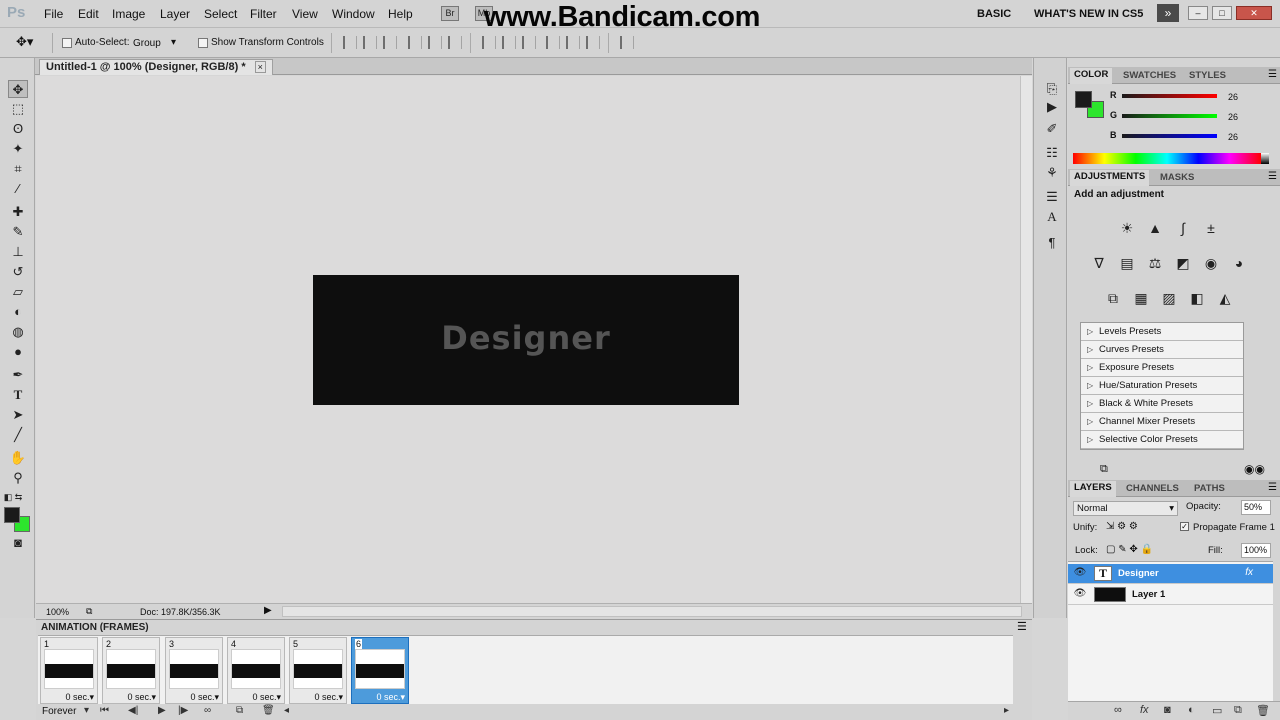 The image size is (1280, 720). What do you see at coordinates (18, 415) in the screenshot?
I see `path-selection-icon: ➤` at bounding box center [18, 415].